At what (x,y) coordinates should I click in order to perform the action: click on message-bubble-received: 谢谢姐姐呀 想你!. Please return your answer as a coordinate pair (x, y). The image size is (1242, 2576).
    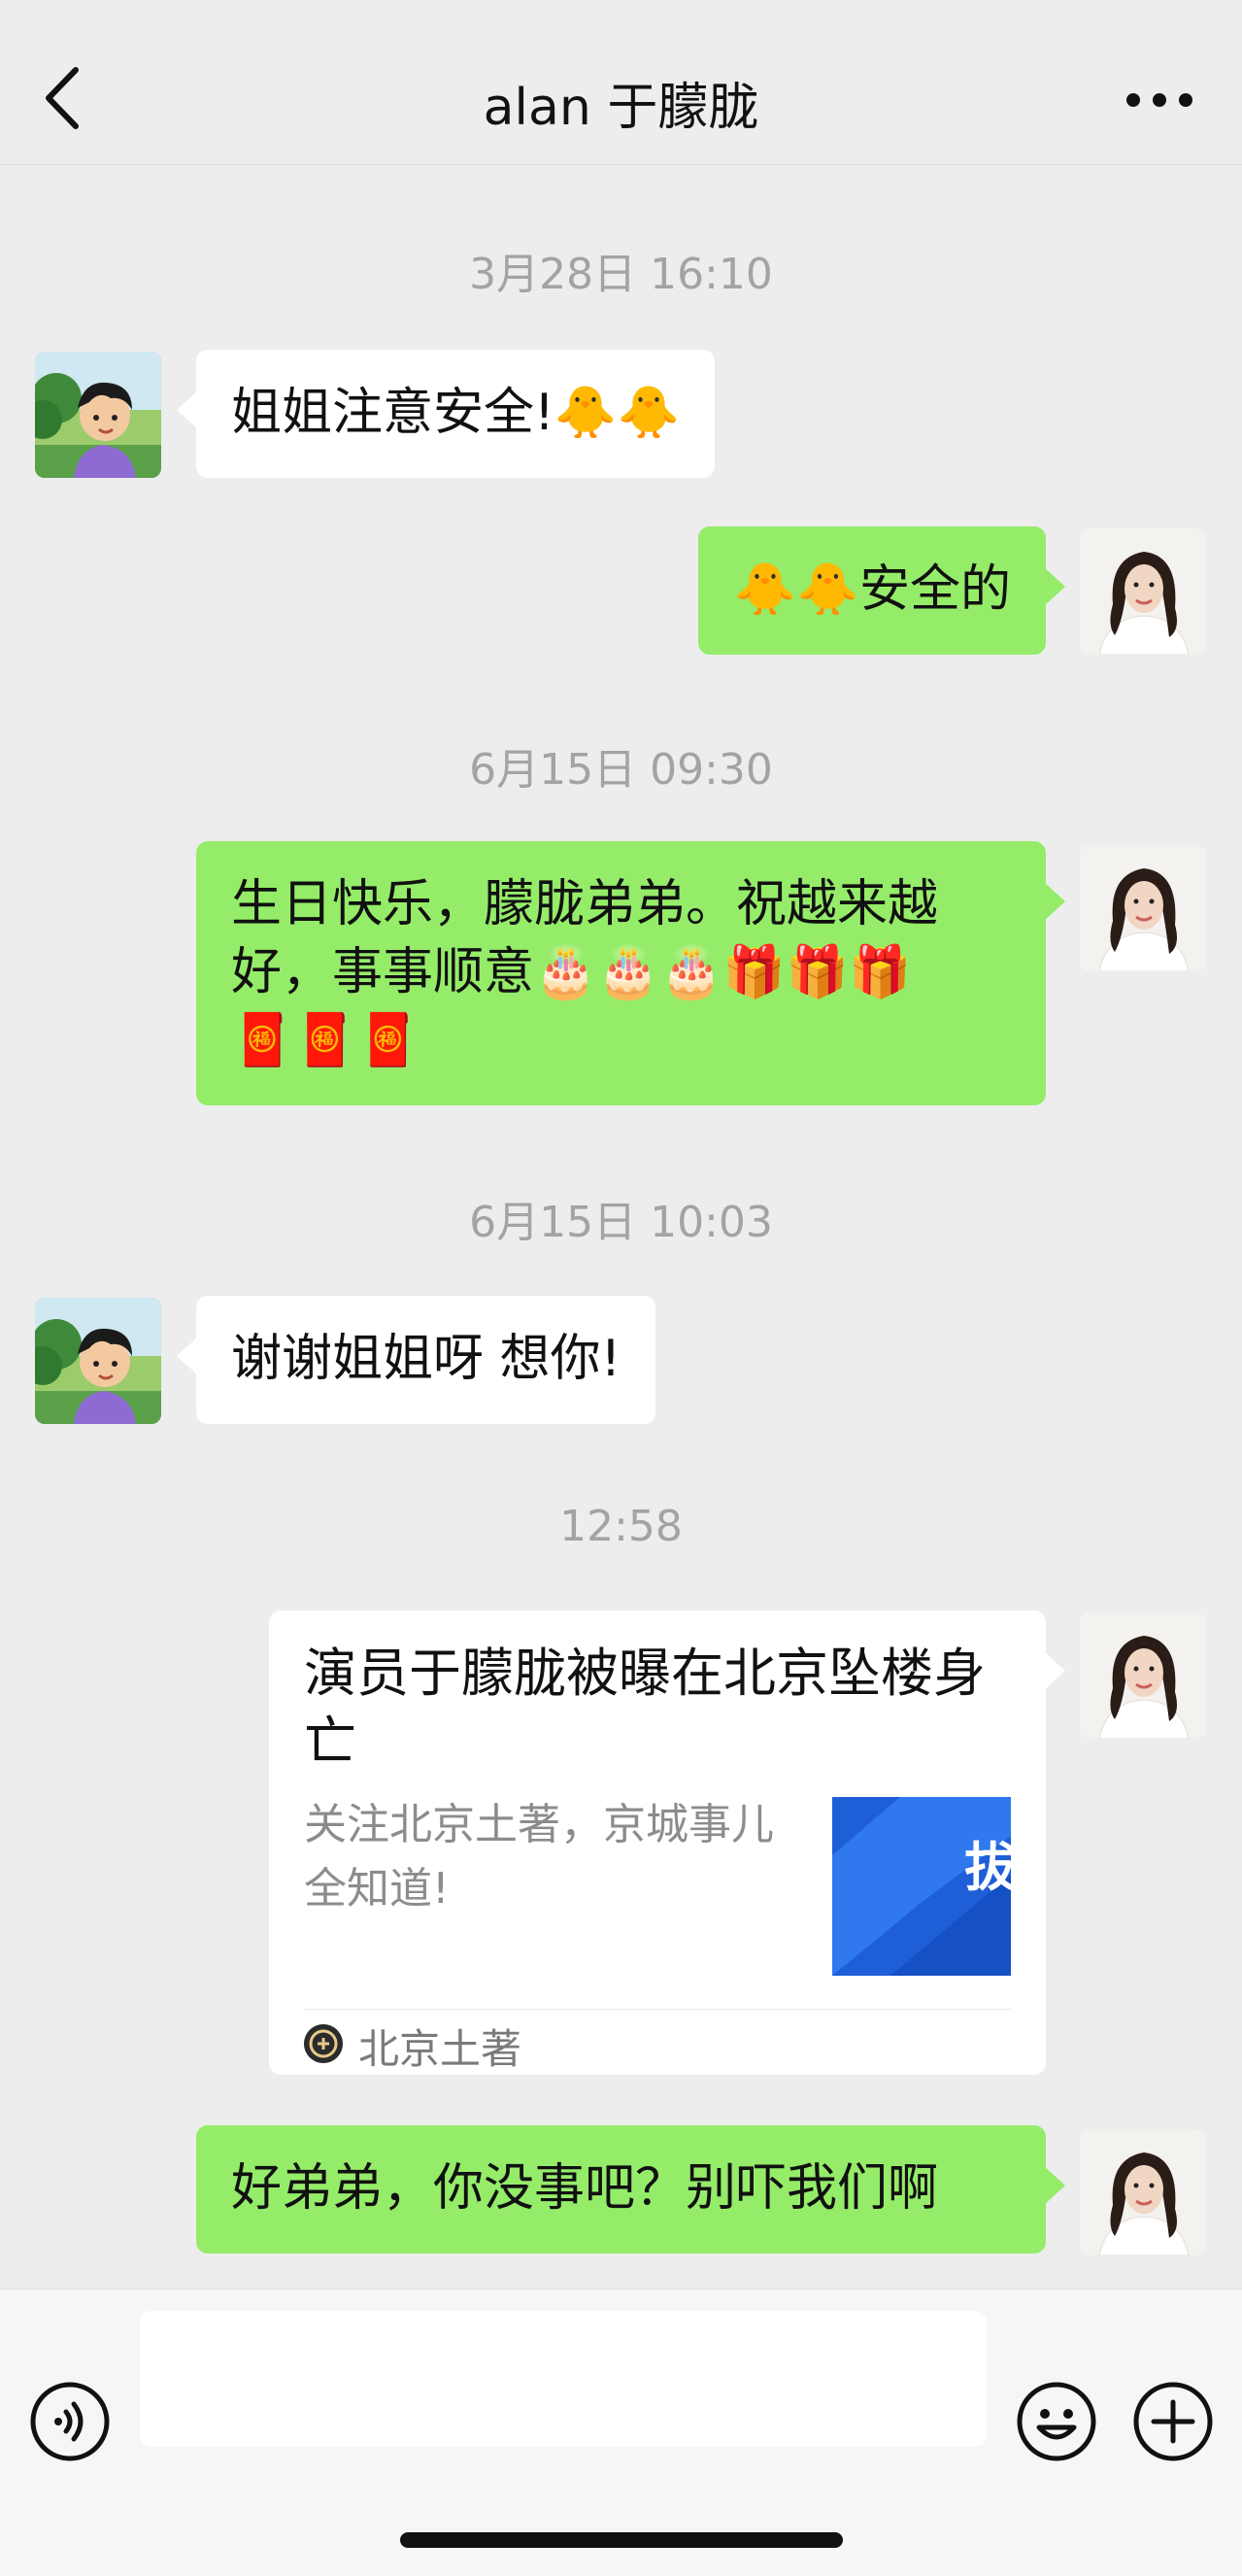
    Looking at the image, I should click on (416, 1360).